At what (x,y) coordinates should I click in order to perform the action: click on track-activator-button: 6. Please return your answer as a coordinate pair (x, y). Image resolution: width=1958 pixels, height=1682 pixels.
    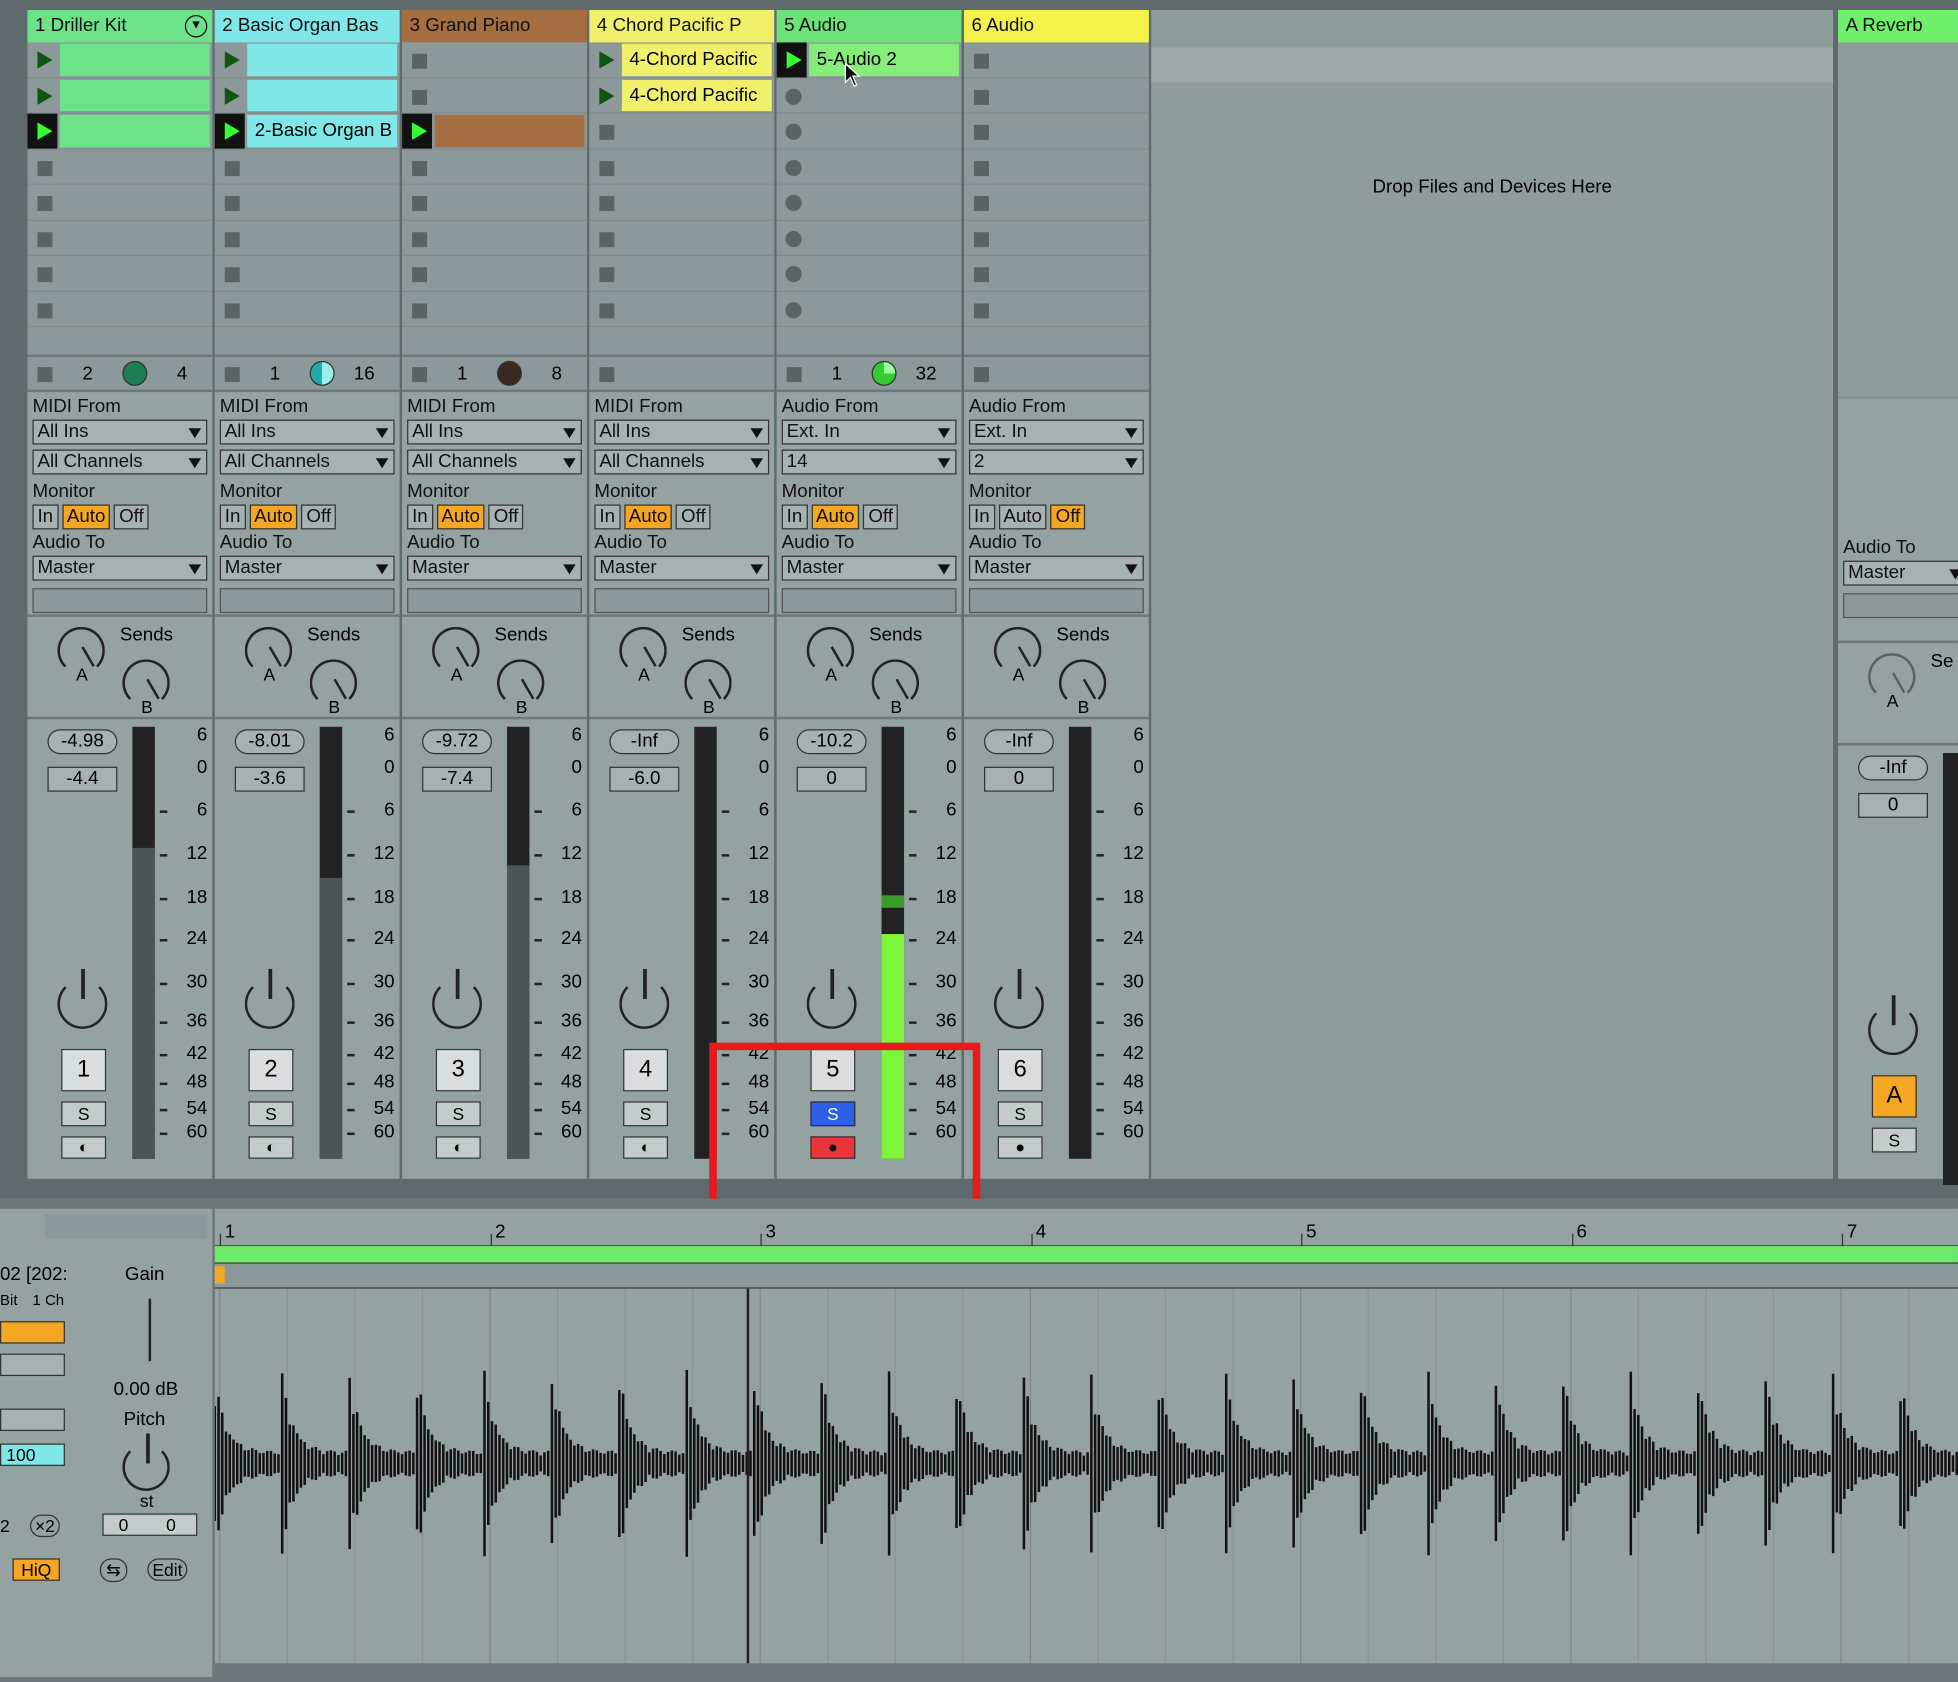
    Looking at the image, I should click on (1020, 1070).